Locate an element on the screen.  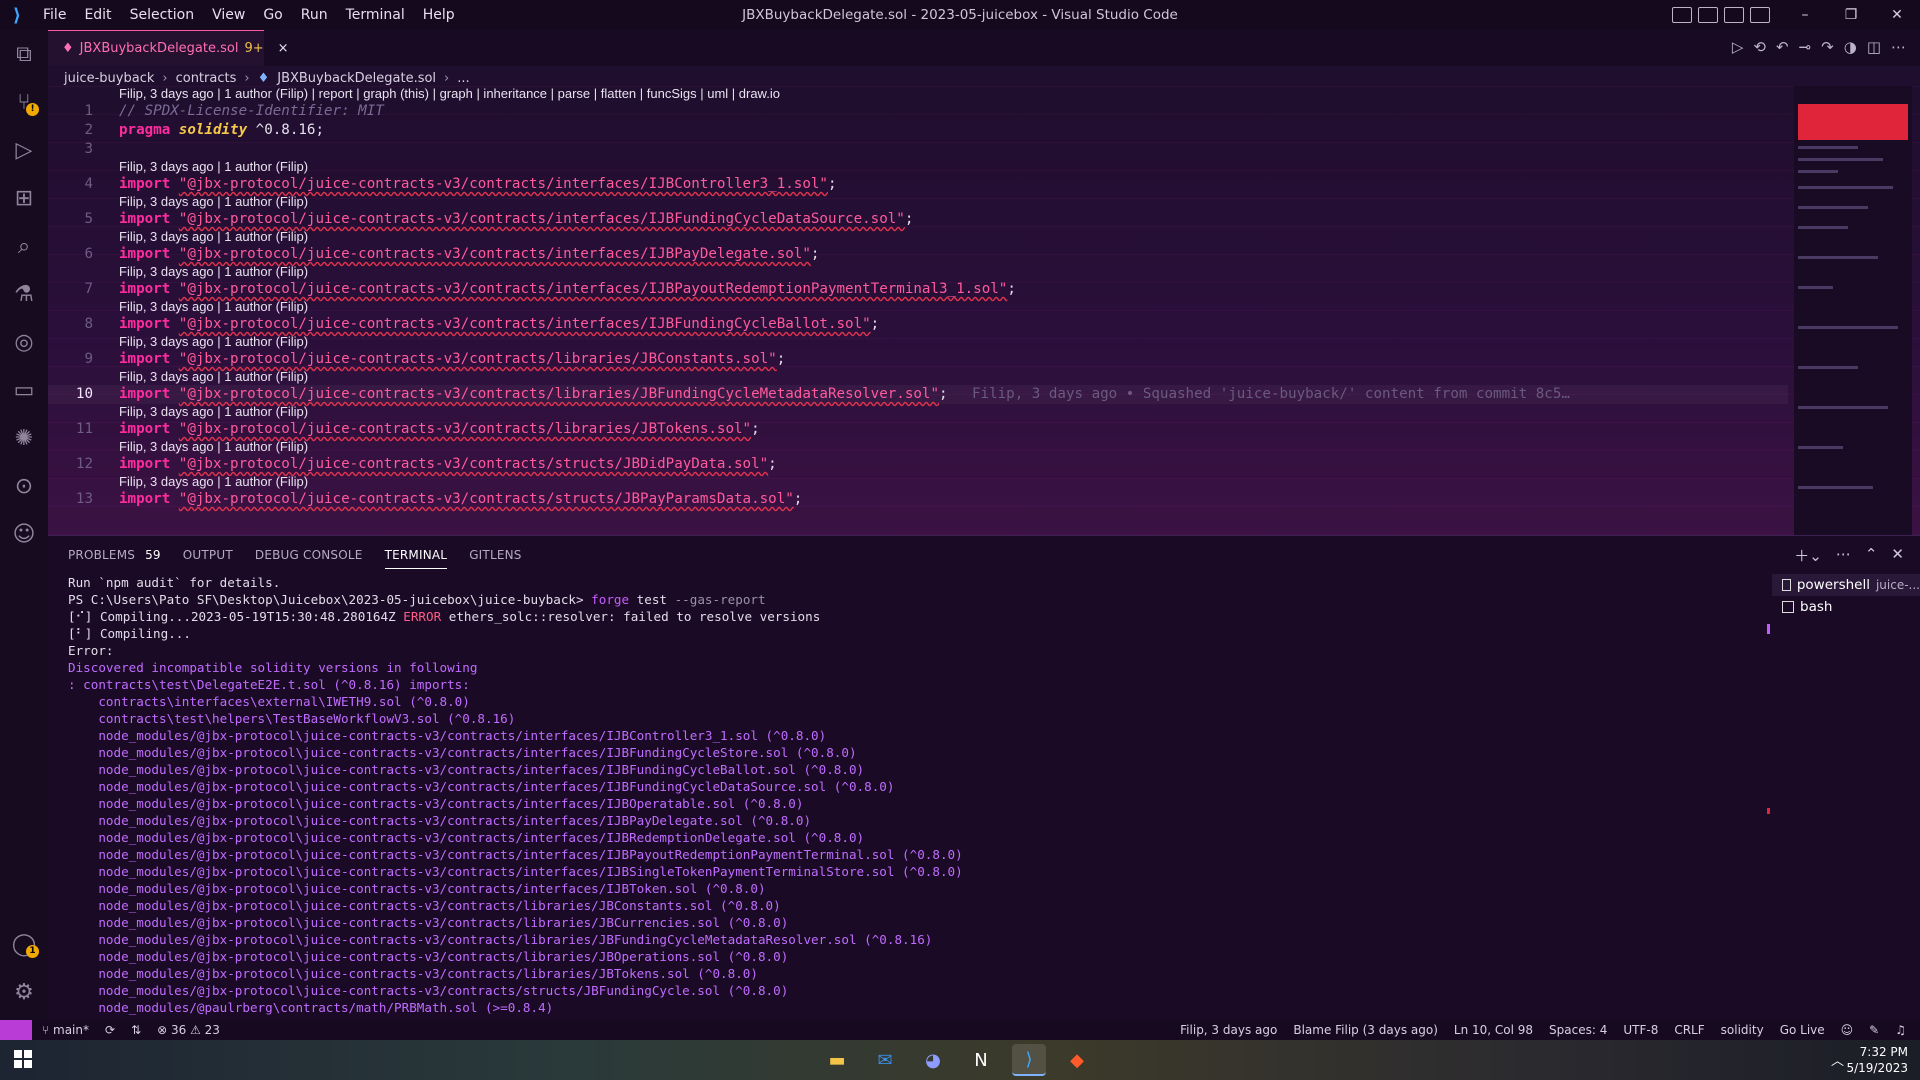
restore-icon: ❐ is located at coordinates (1851, 15).